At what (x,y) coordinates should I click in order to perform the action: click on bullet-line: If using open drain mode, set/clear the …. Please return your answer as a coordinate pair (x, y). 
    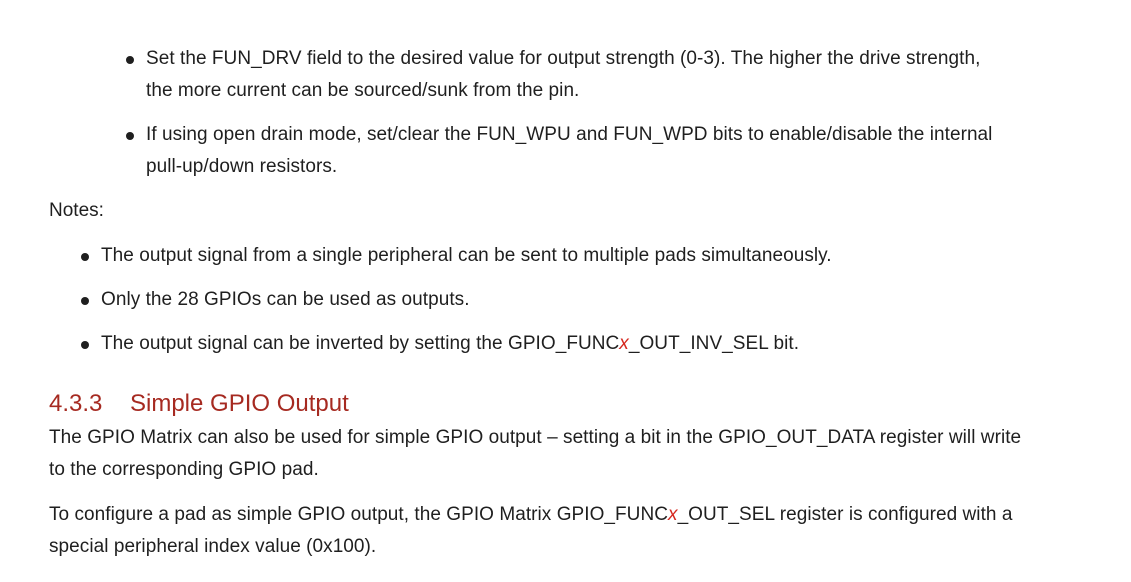
    Looking at the image, I should click on (569, 134).